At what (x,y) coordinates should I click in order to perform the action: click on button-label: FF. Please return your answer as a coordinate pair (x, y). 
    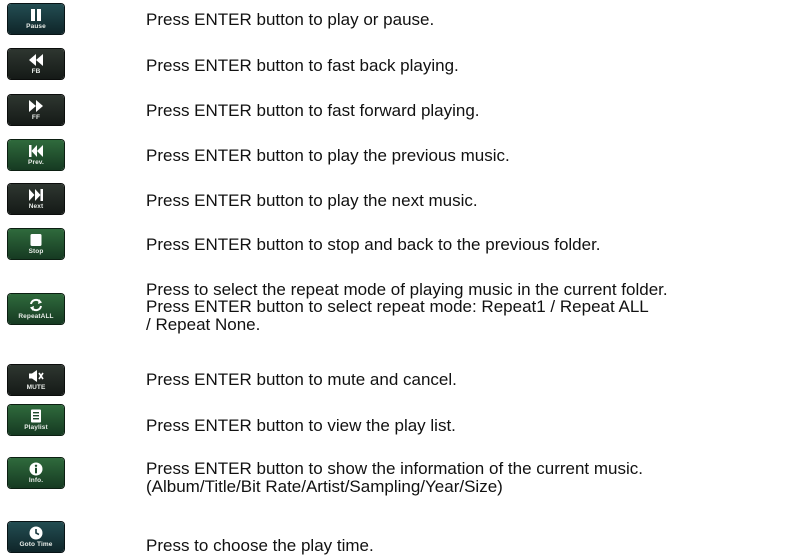
    Looking at the image, I should click on (36, 117).